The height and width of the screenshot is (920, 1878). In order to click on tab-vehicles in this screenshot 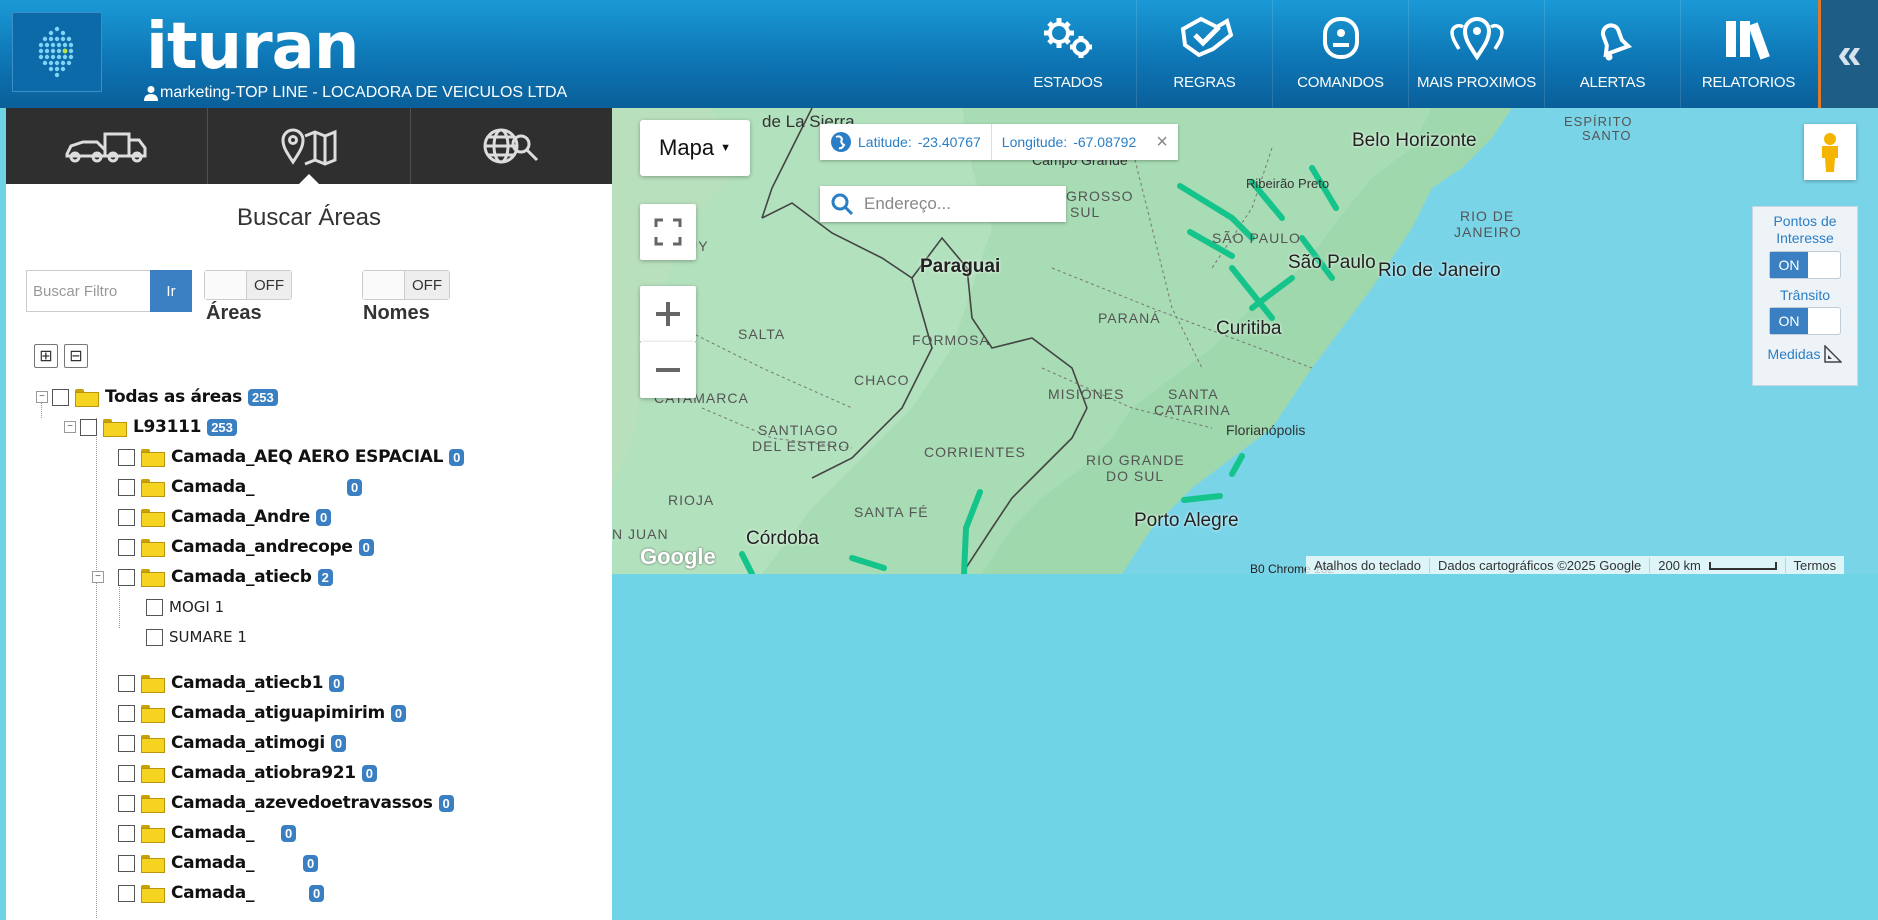, I will do `click(107, 146)`.